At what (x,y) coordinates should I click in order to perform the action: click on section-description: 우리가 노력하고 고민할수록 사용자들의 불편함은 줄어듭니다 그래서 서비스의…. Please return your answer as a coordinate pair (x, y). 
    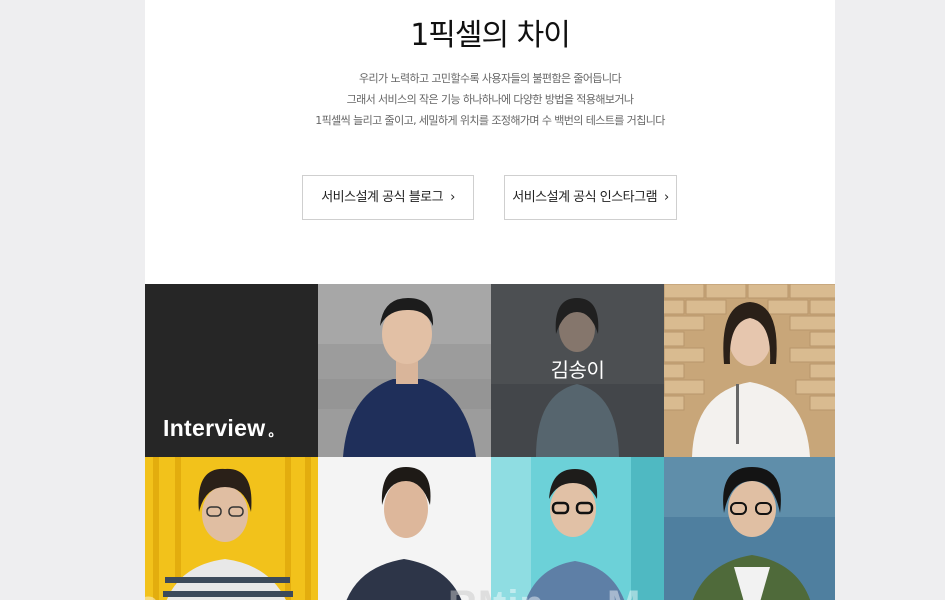
    Looking at the image, I should click on (490, 99).